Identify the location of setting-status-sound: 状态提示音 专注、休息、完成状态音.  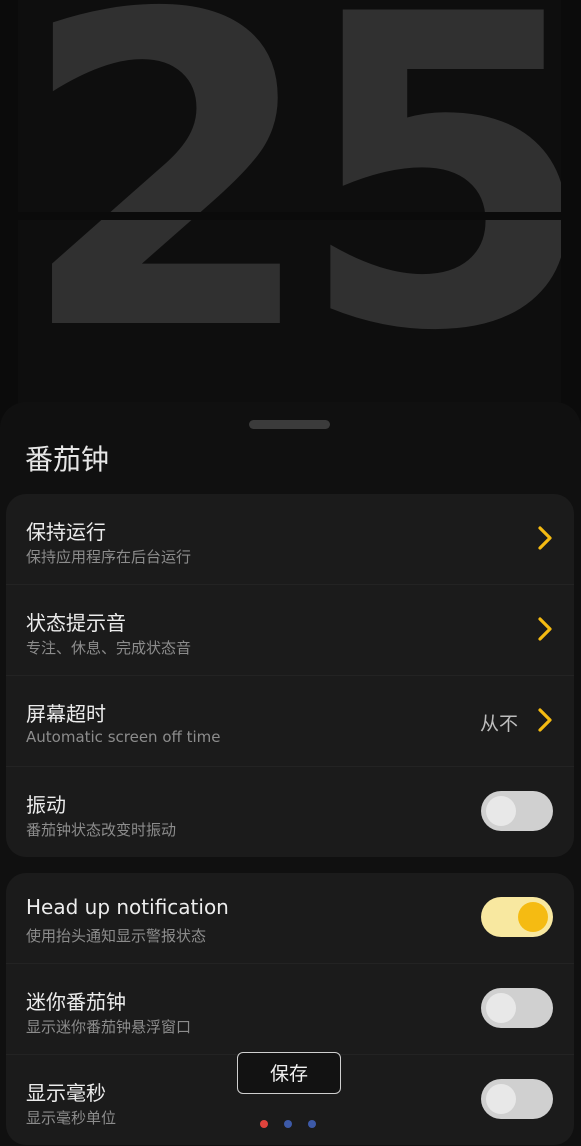
(290, 630).